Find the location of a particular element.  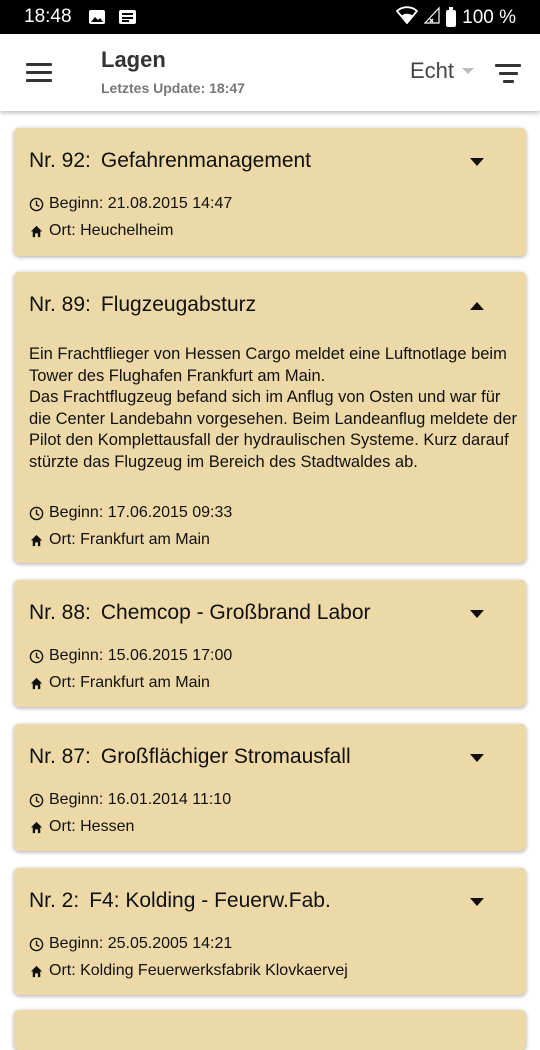

card-location: Ort: Heuchelheim is located at coordinates (101, 231).